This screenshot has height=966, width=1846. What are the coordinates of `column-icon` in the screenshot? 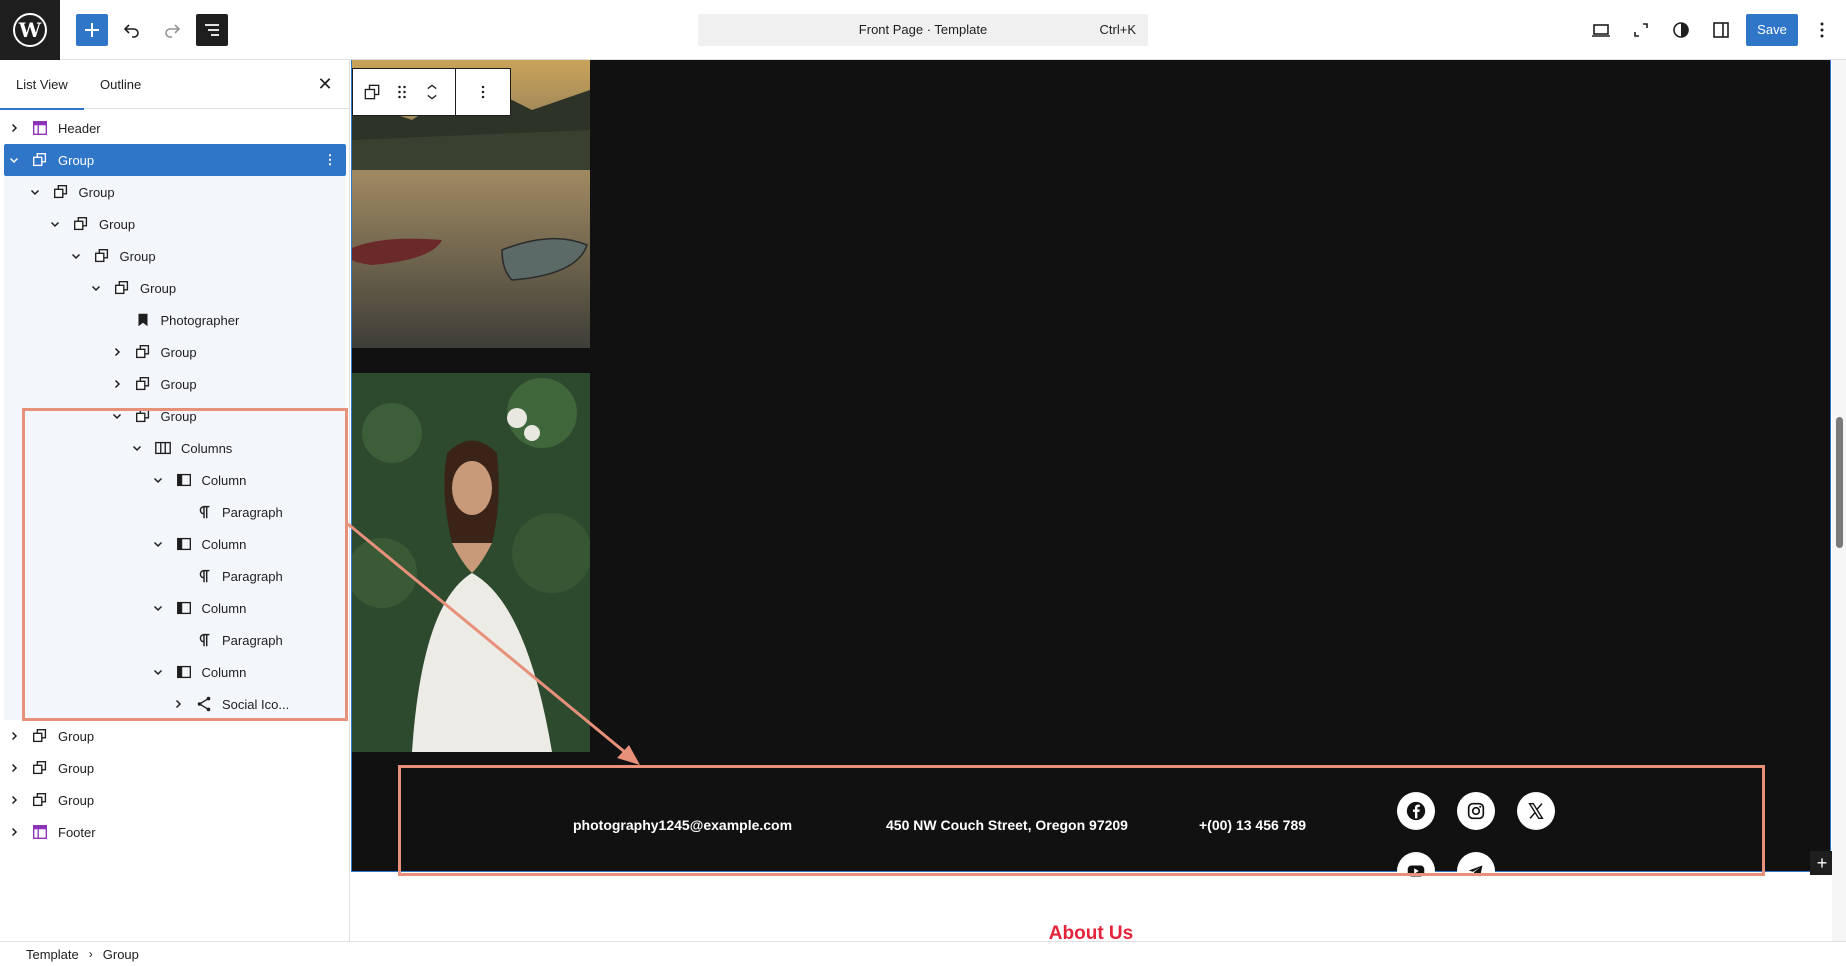 It's located at (184, 480).